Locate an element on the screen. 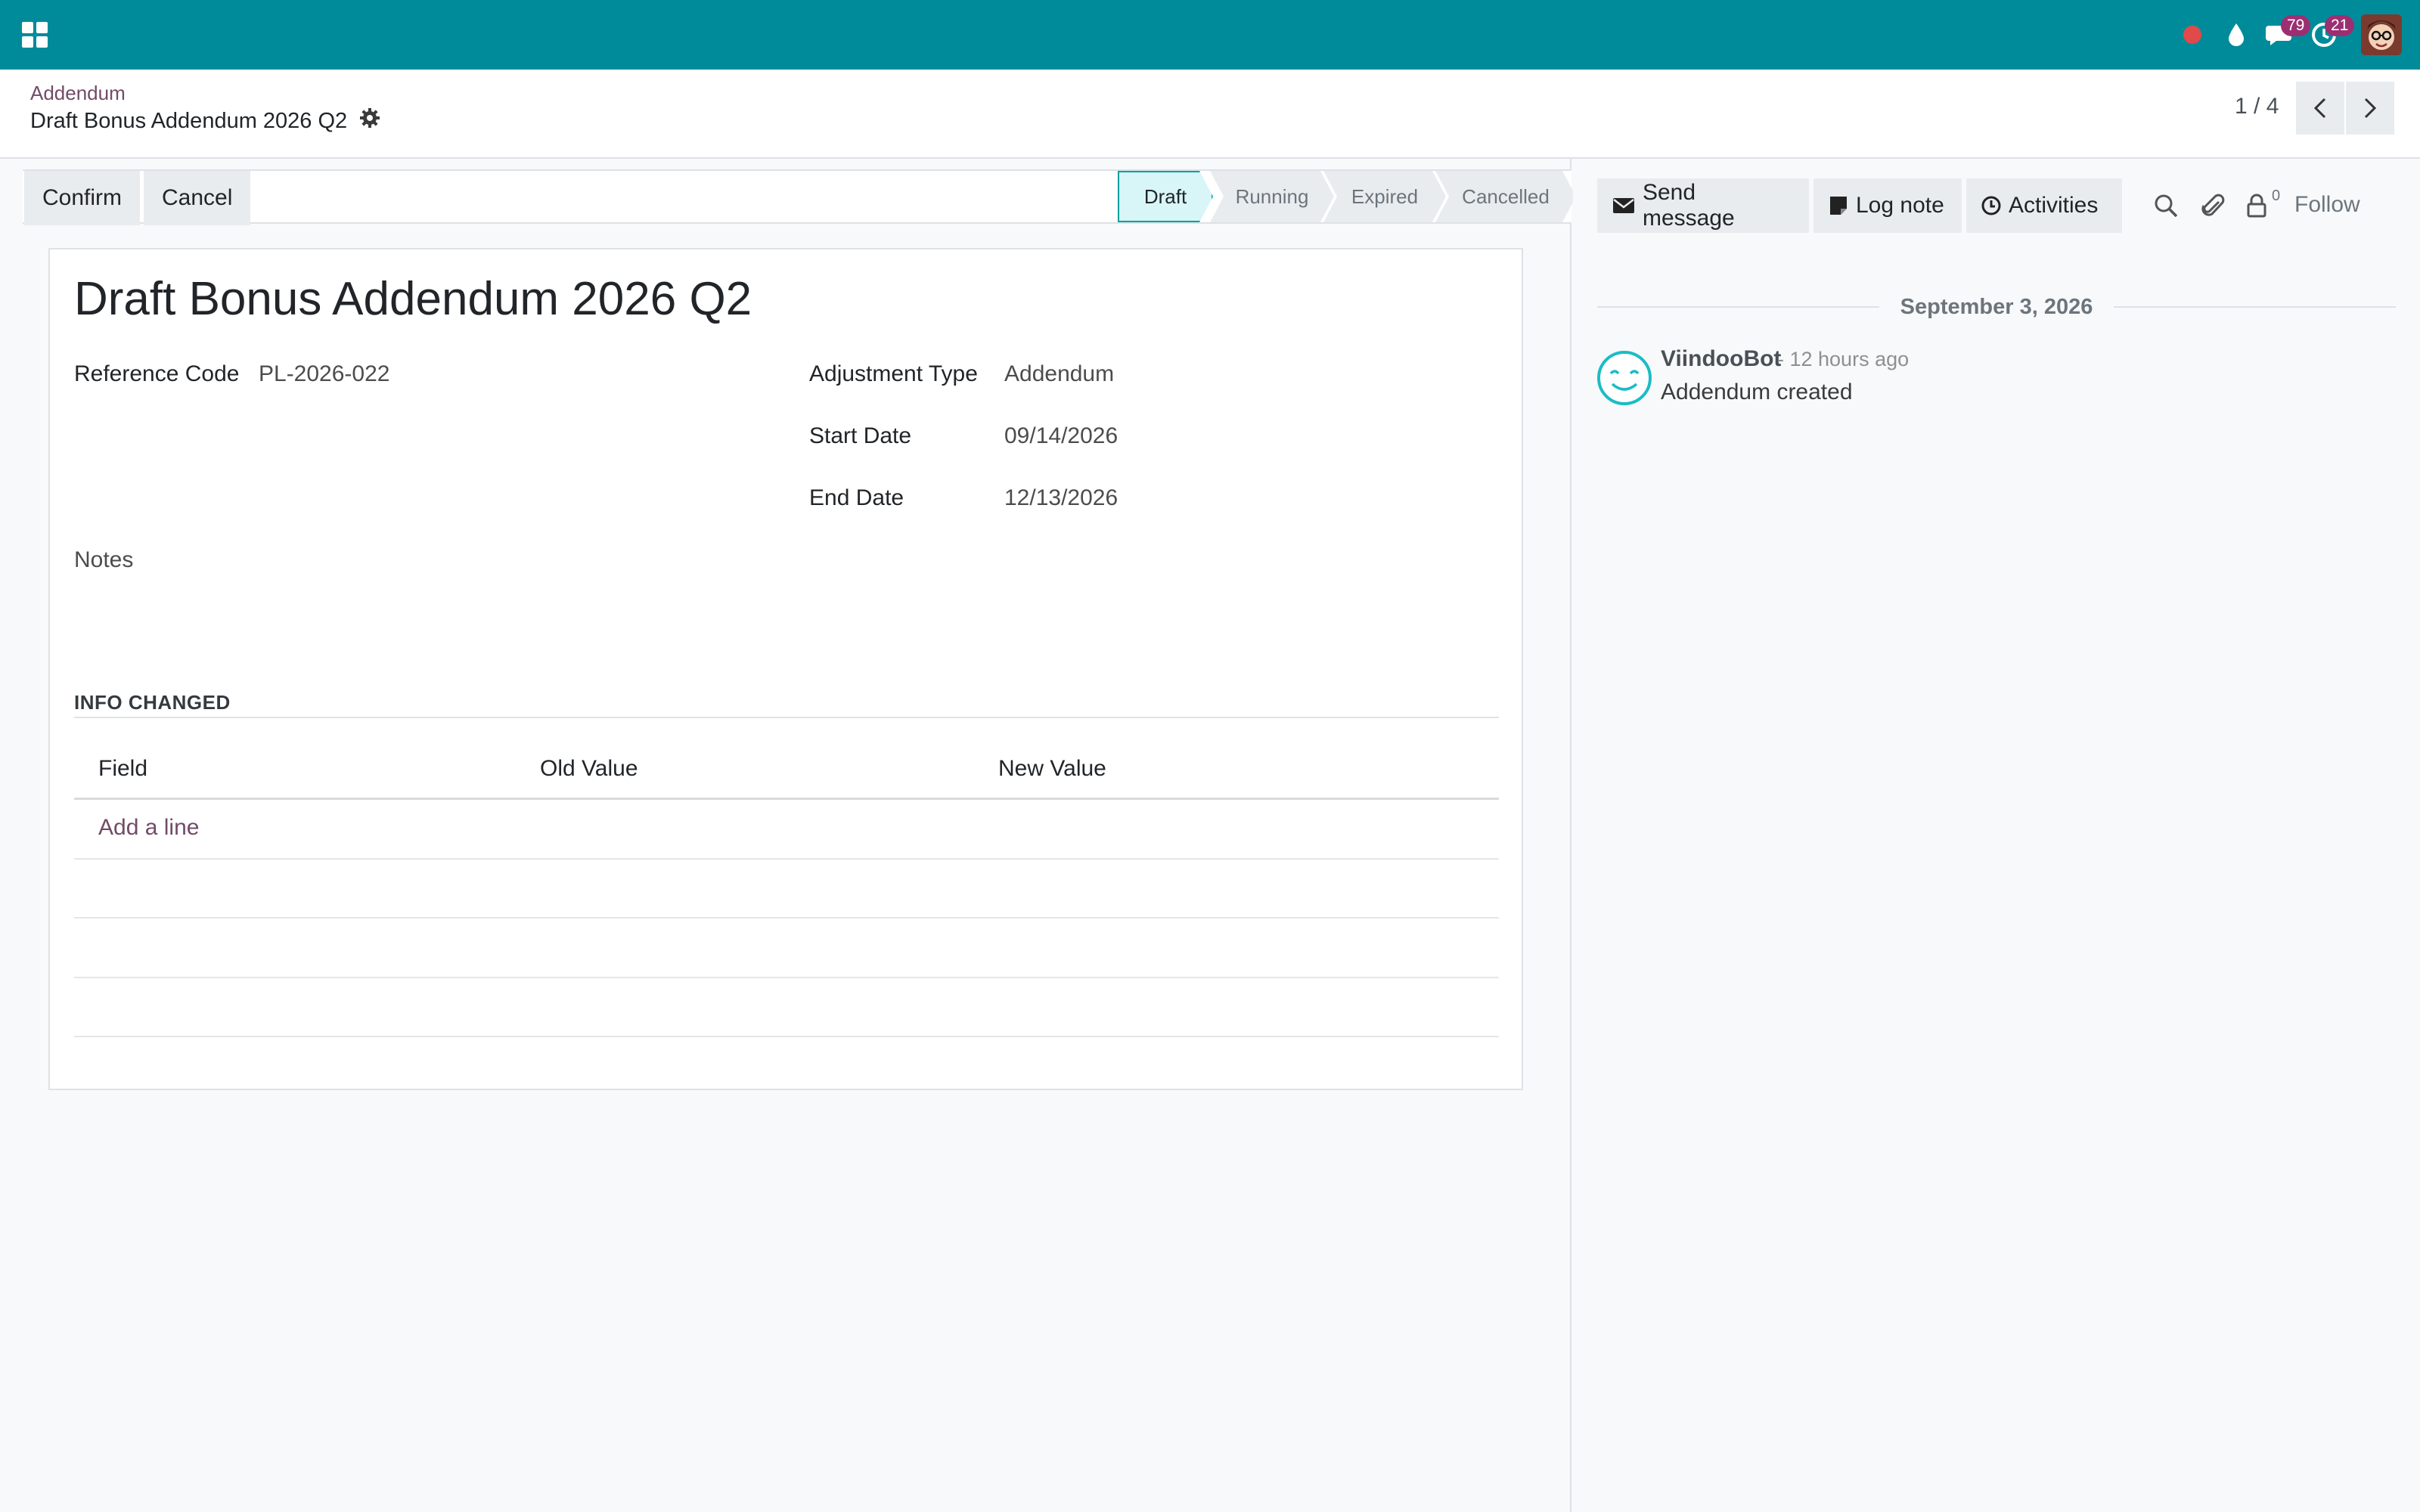  pager-previous-button is located at coordinates (2320, 109).